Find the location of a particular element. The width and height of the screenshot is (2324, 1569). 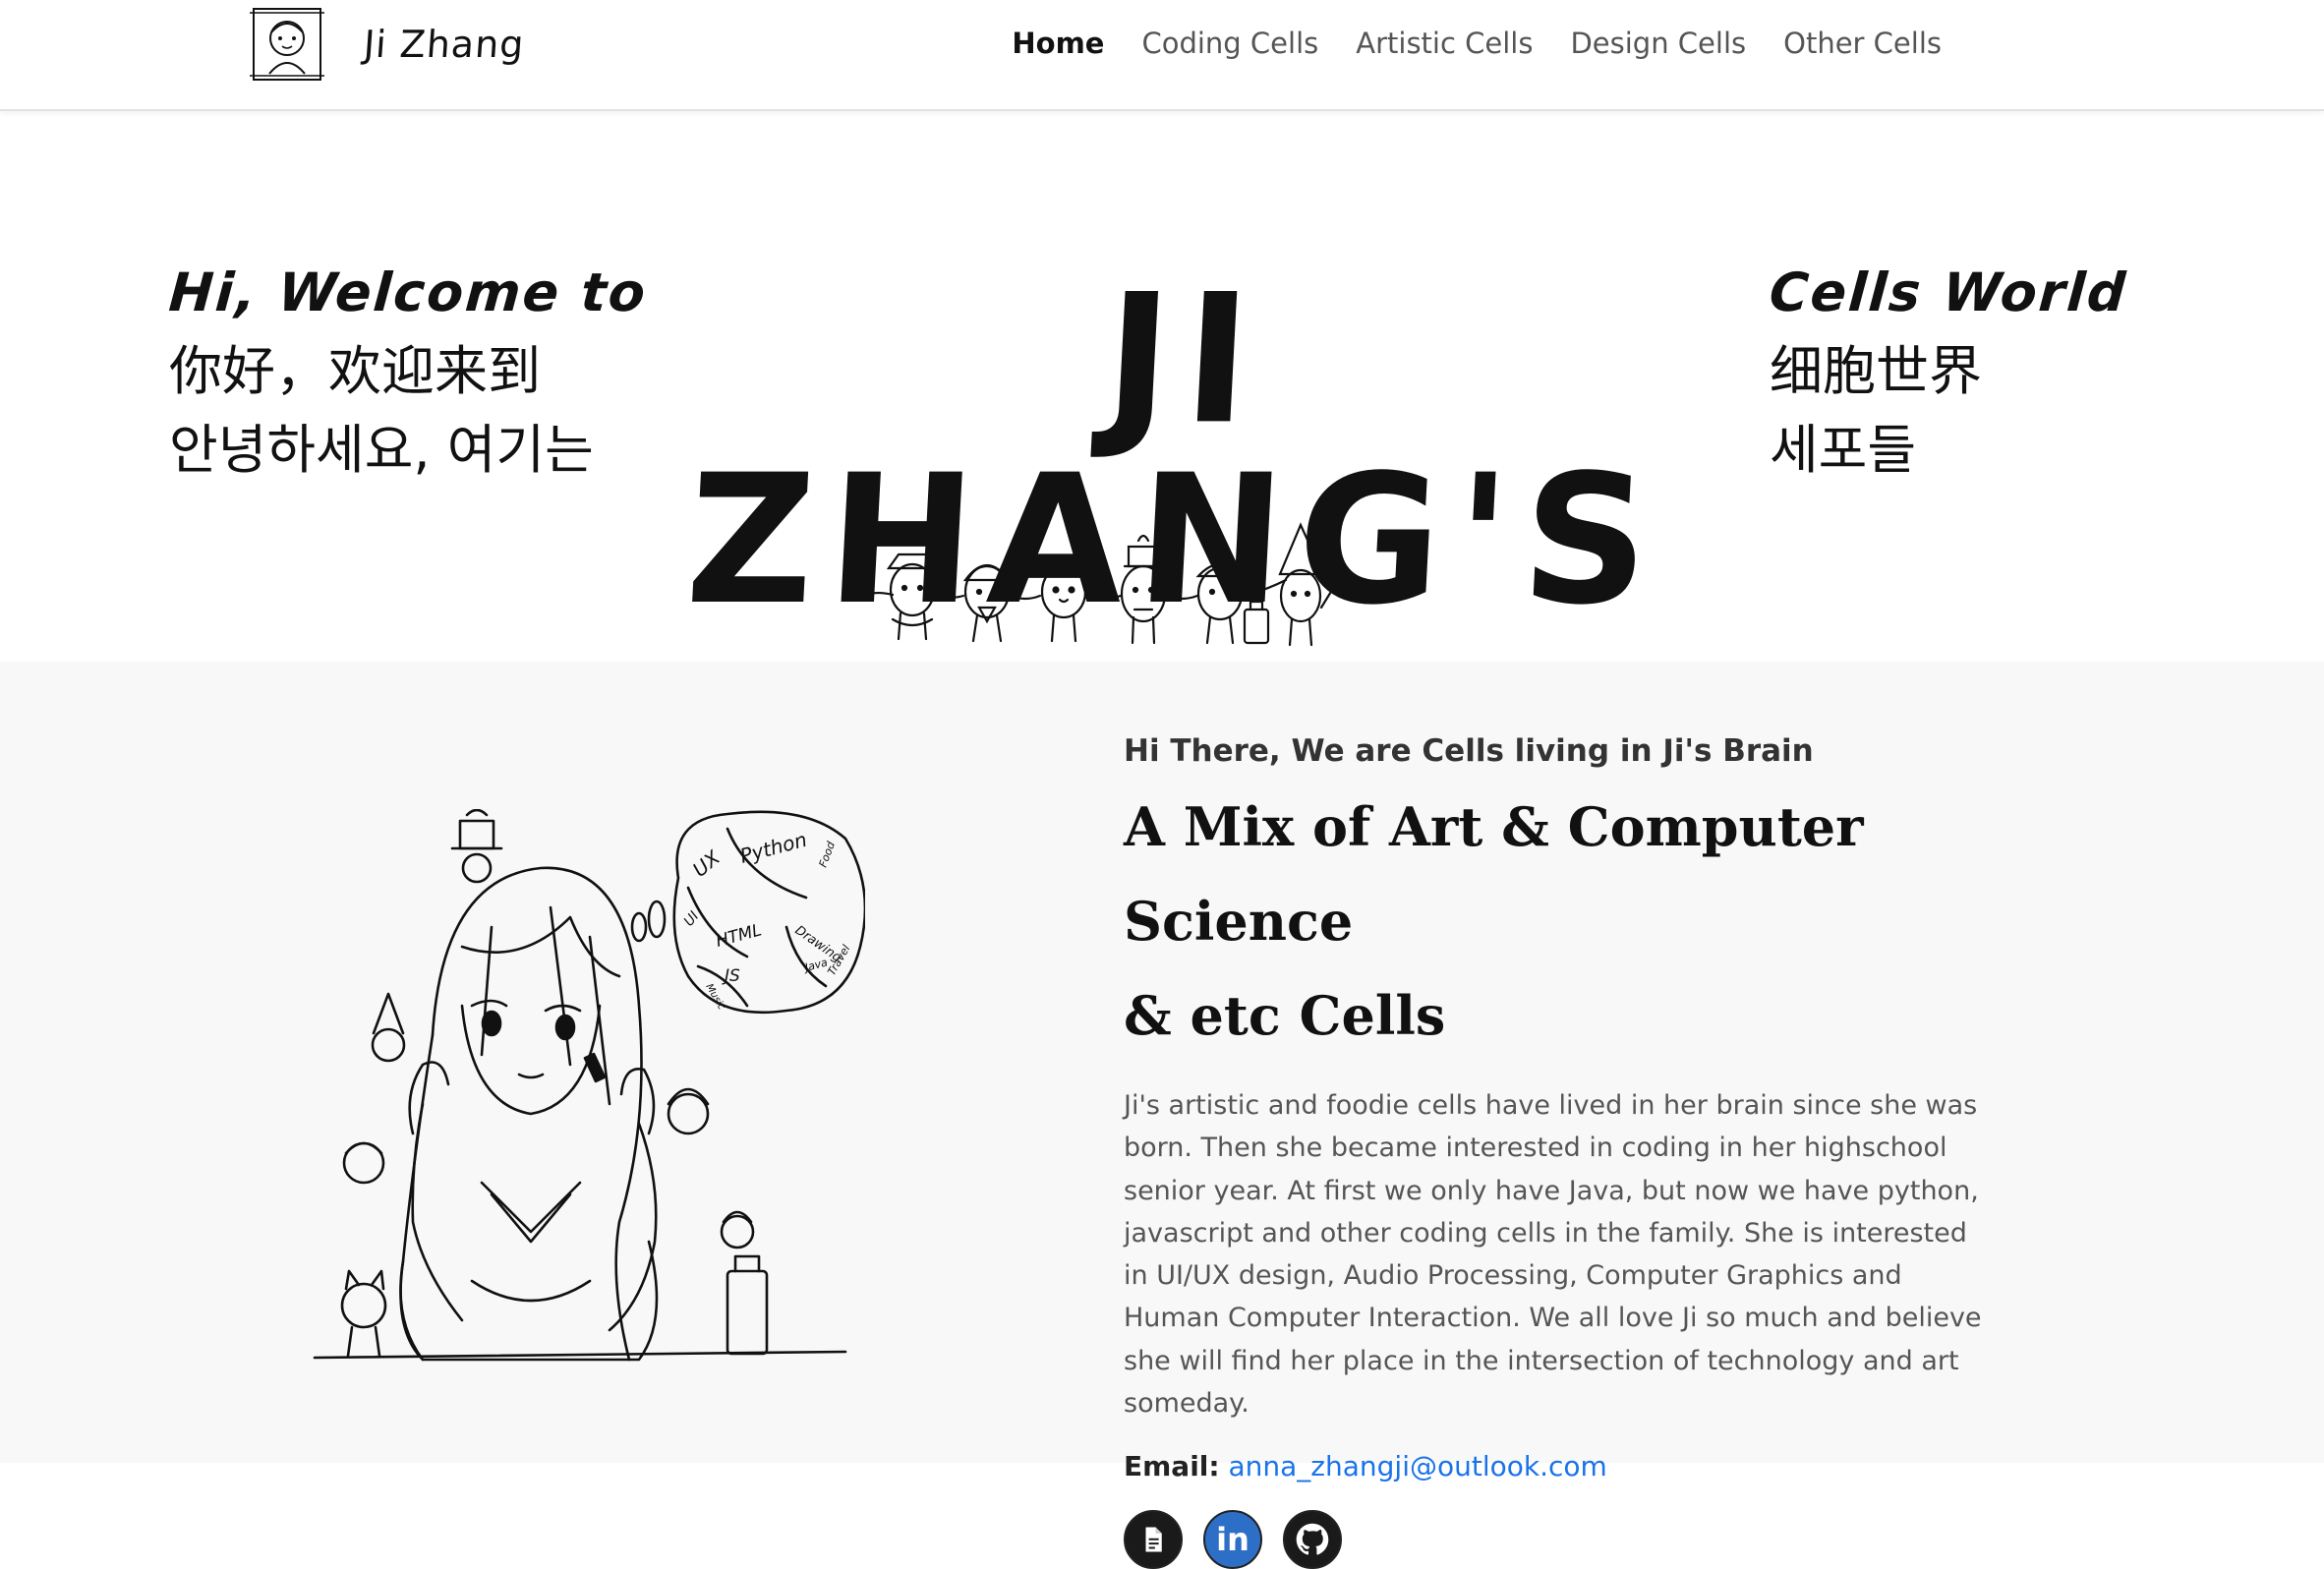

doodle-portrait-icon is located at coordinates (287, 45).